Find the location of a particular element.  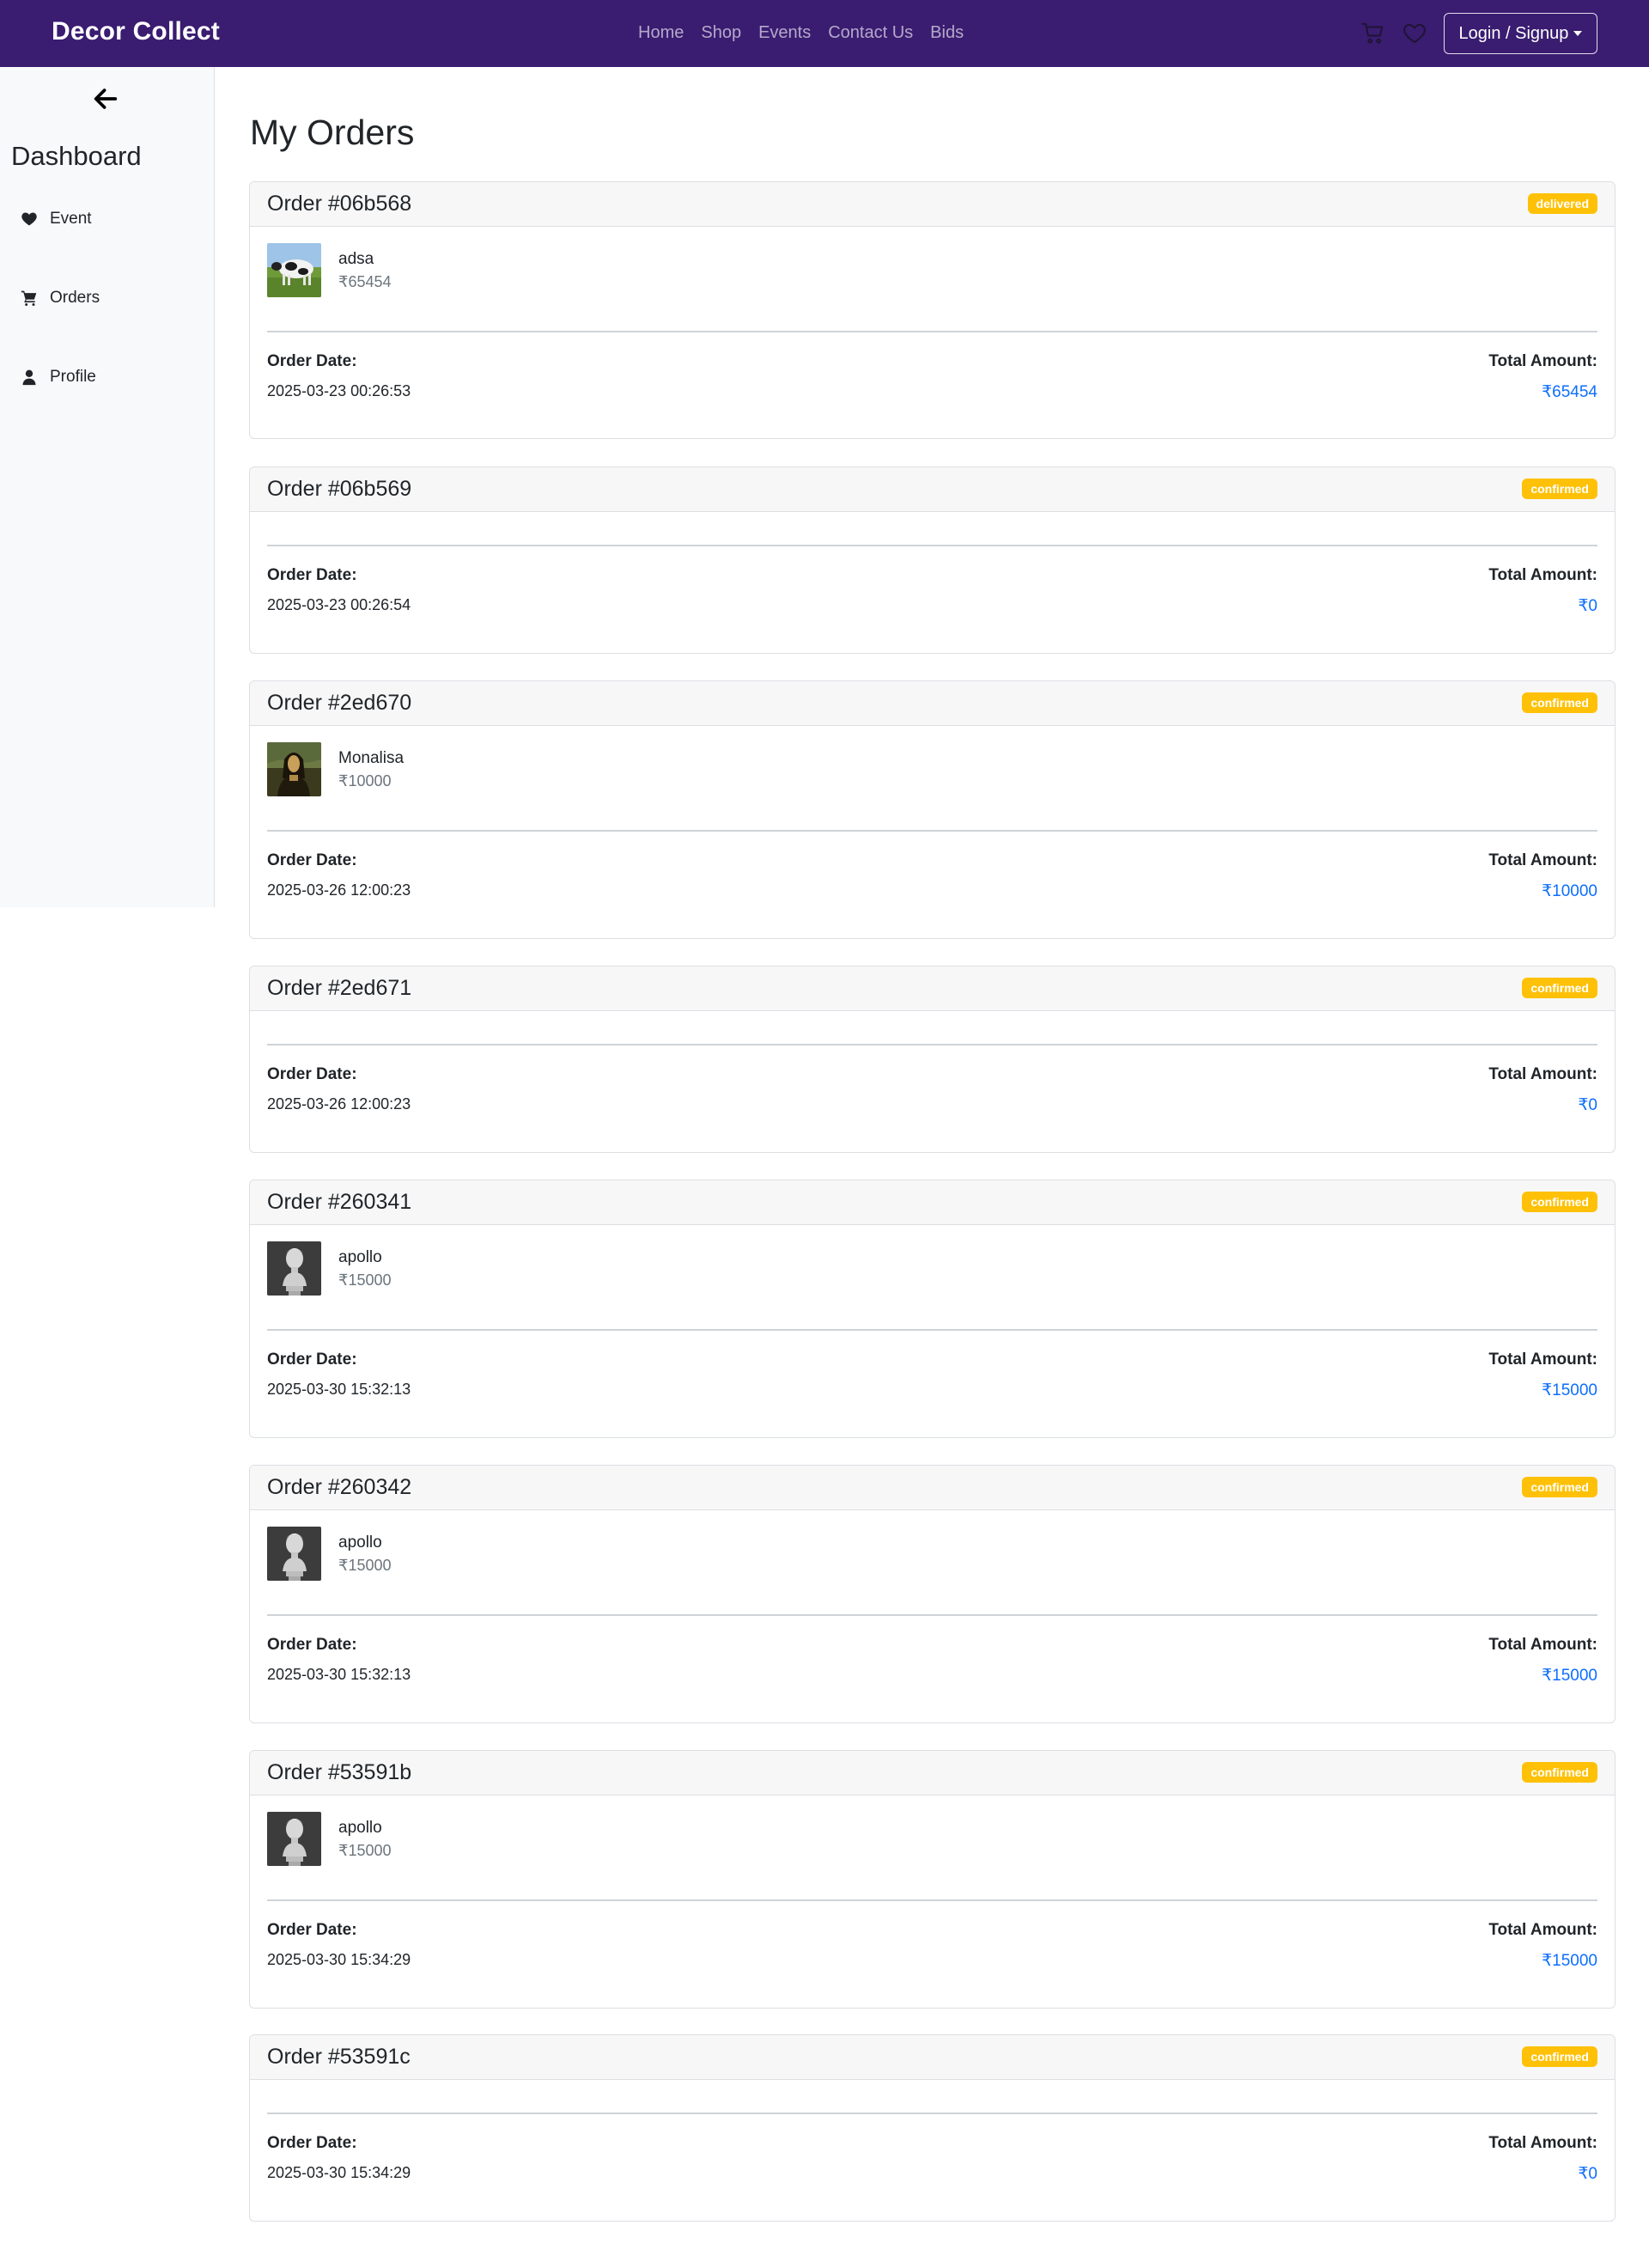

order-id: Order #53591c is located at coordinates (339, 2057).